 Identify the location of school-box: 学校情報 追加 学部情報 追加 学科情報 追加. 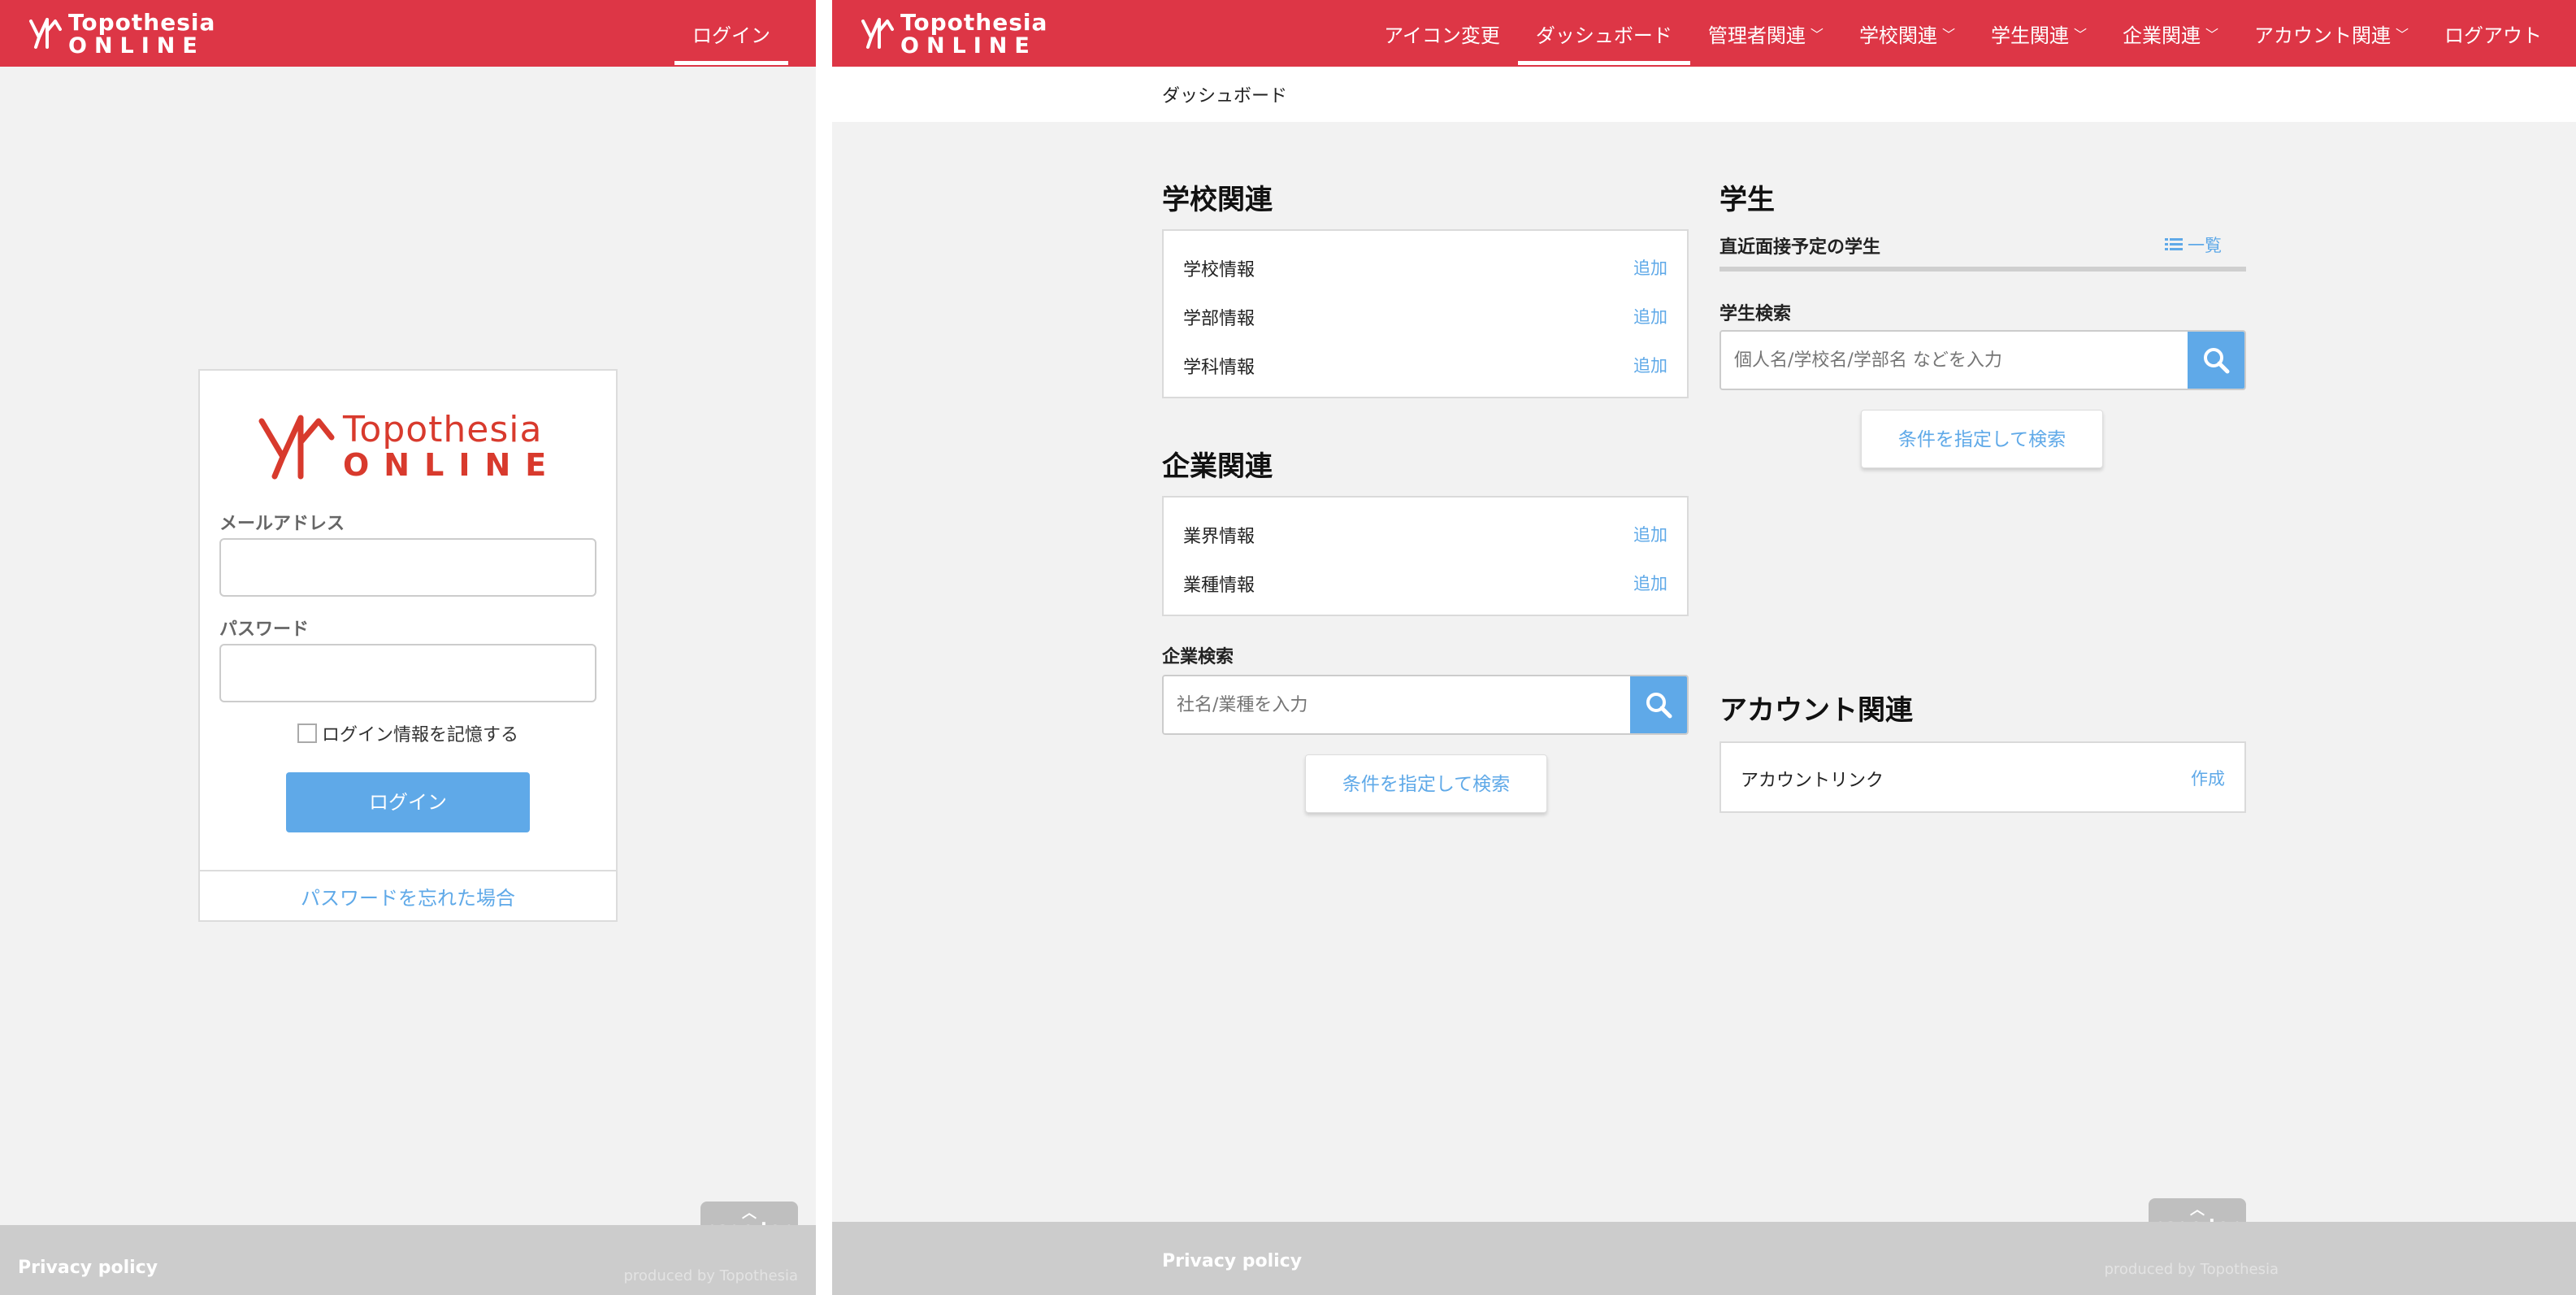
(1425, 313).